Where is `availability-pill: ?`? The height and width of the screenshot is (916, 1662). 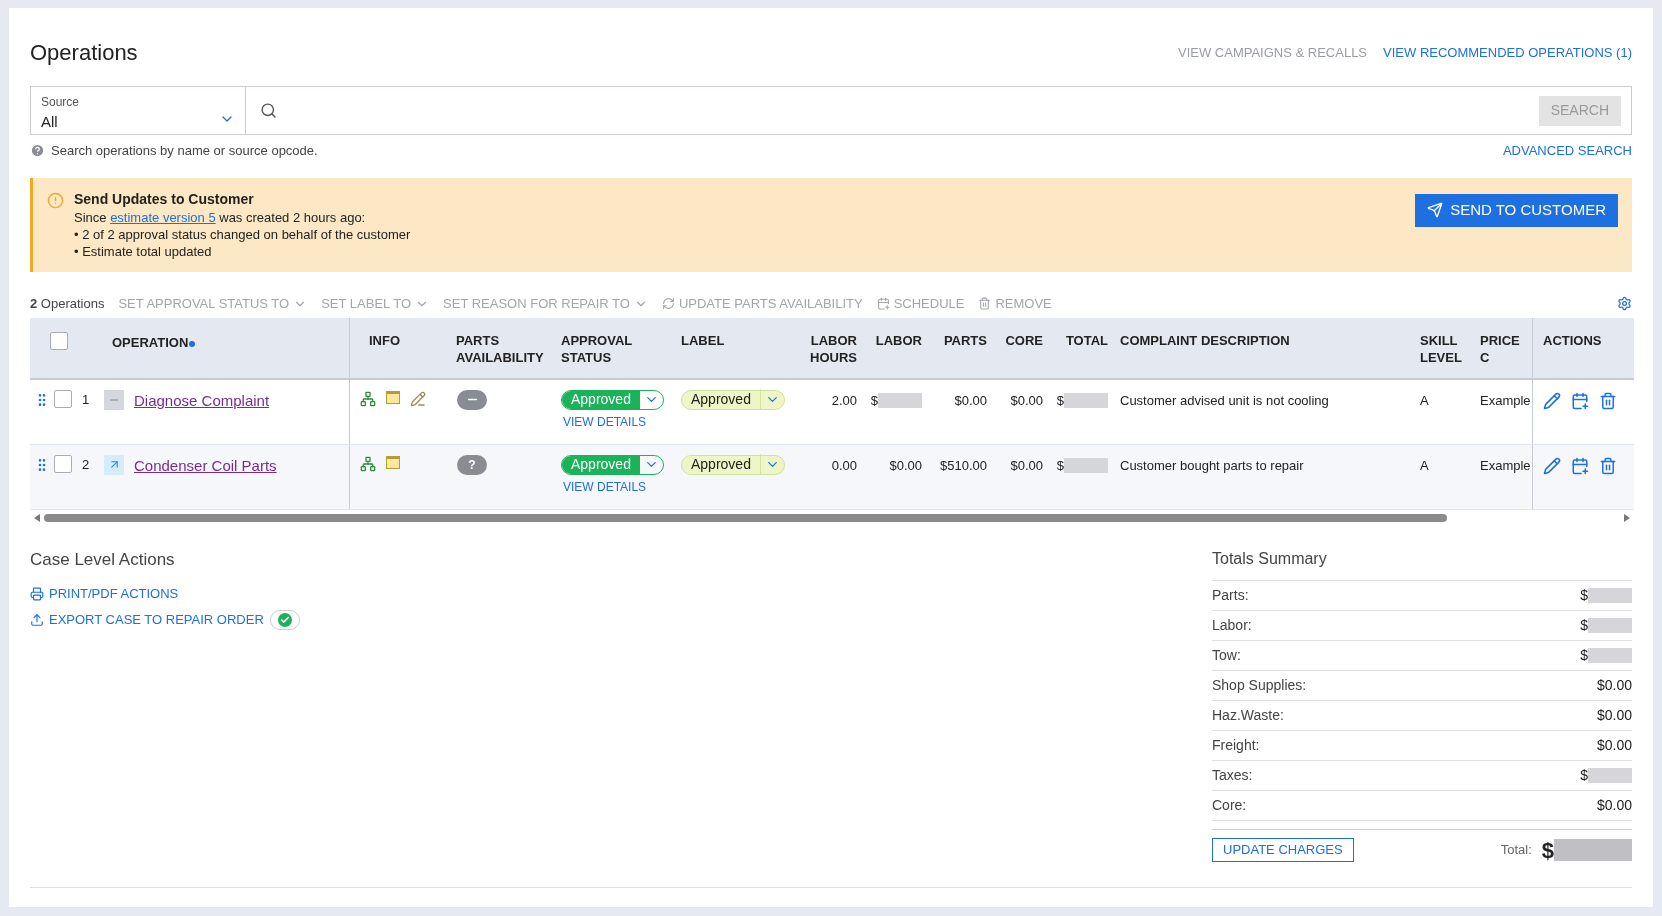
availability-pill: ? is located at coordinates (472, 464).